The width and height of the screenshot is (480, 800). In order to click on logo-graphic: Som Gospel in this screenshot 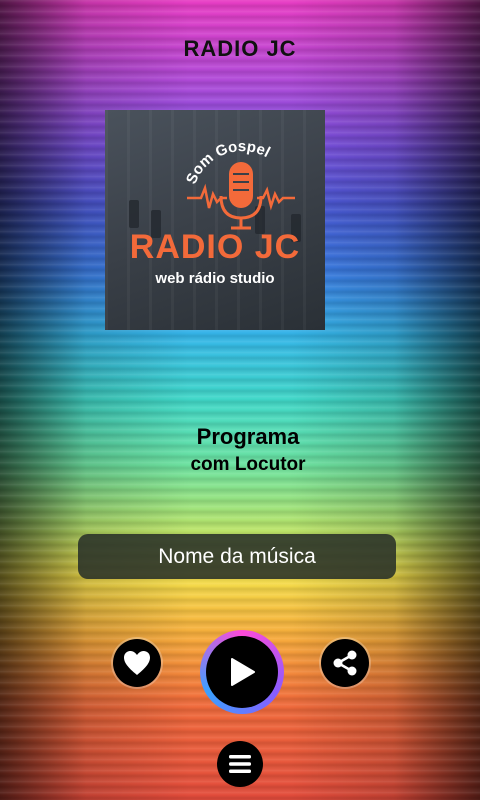, I will do `click(239, 184)`.